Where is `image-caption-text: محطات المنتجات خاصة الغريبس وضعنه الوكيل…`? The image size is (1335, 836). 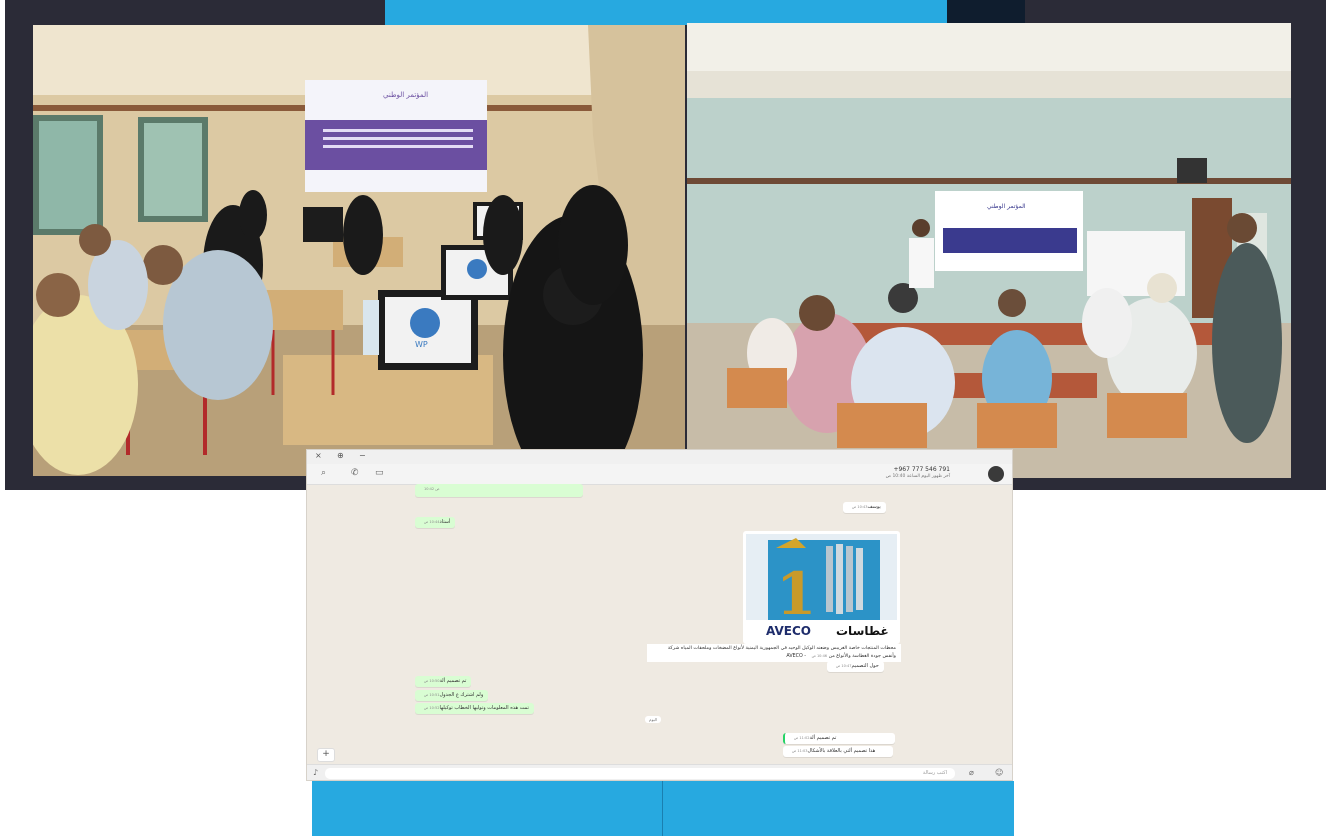 image-caption-text: محطات المنتجات خاصة الغريبس وضعنه الوكيل… is located at coordinates (781, 652).